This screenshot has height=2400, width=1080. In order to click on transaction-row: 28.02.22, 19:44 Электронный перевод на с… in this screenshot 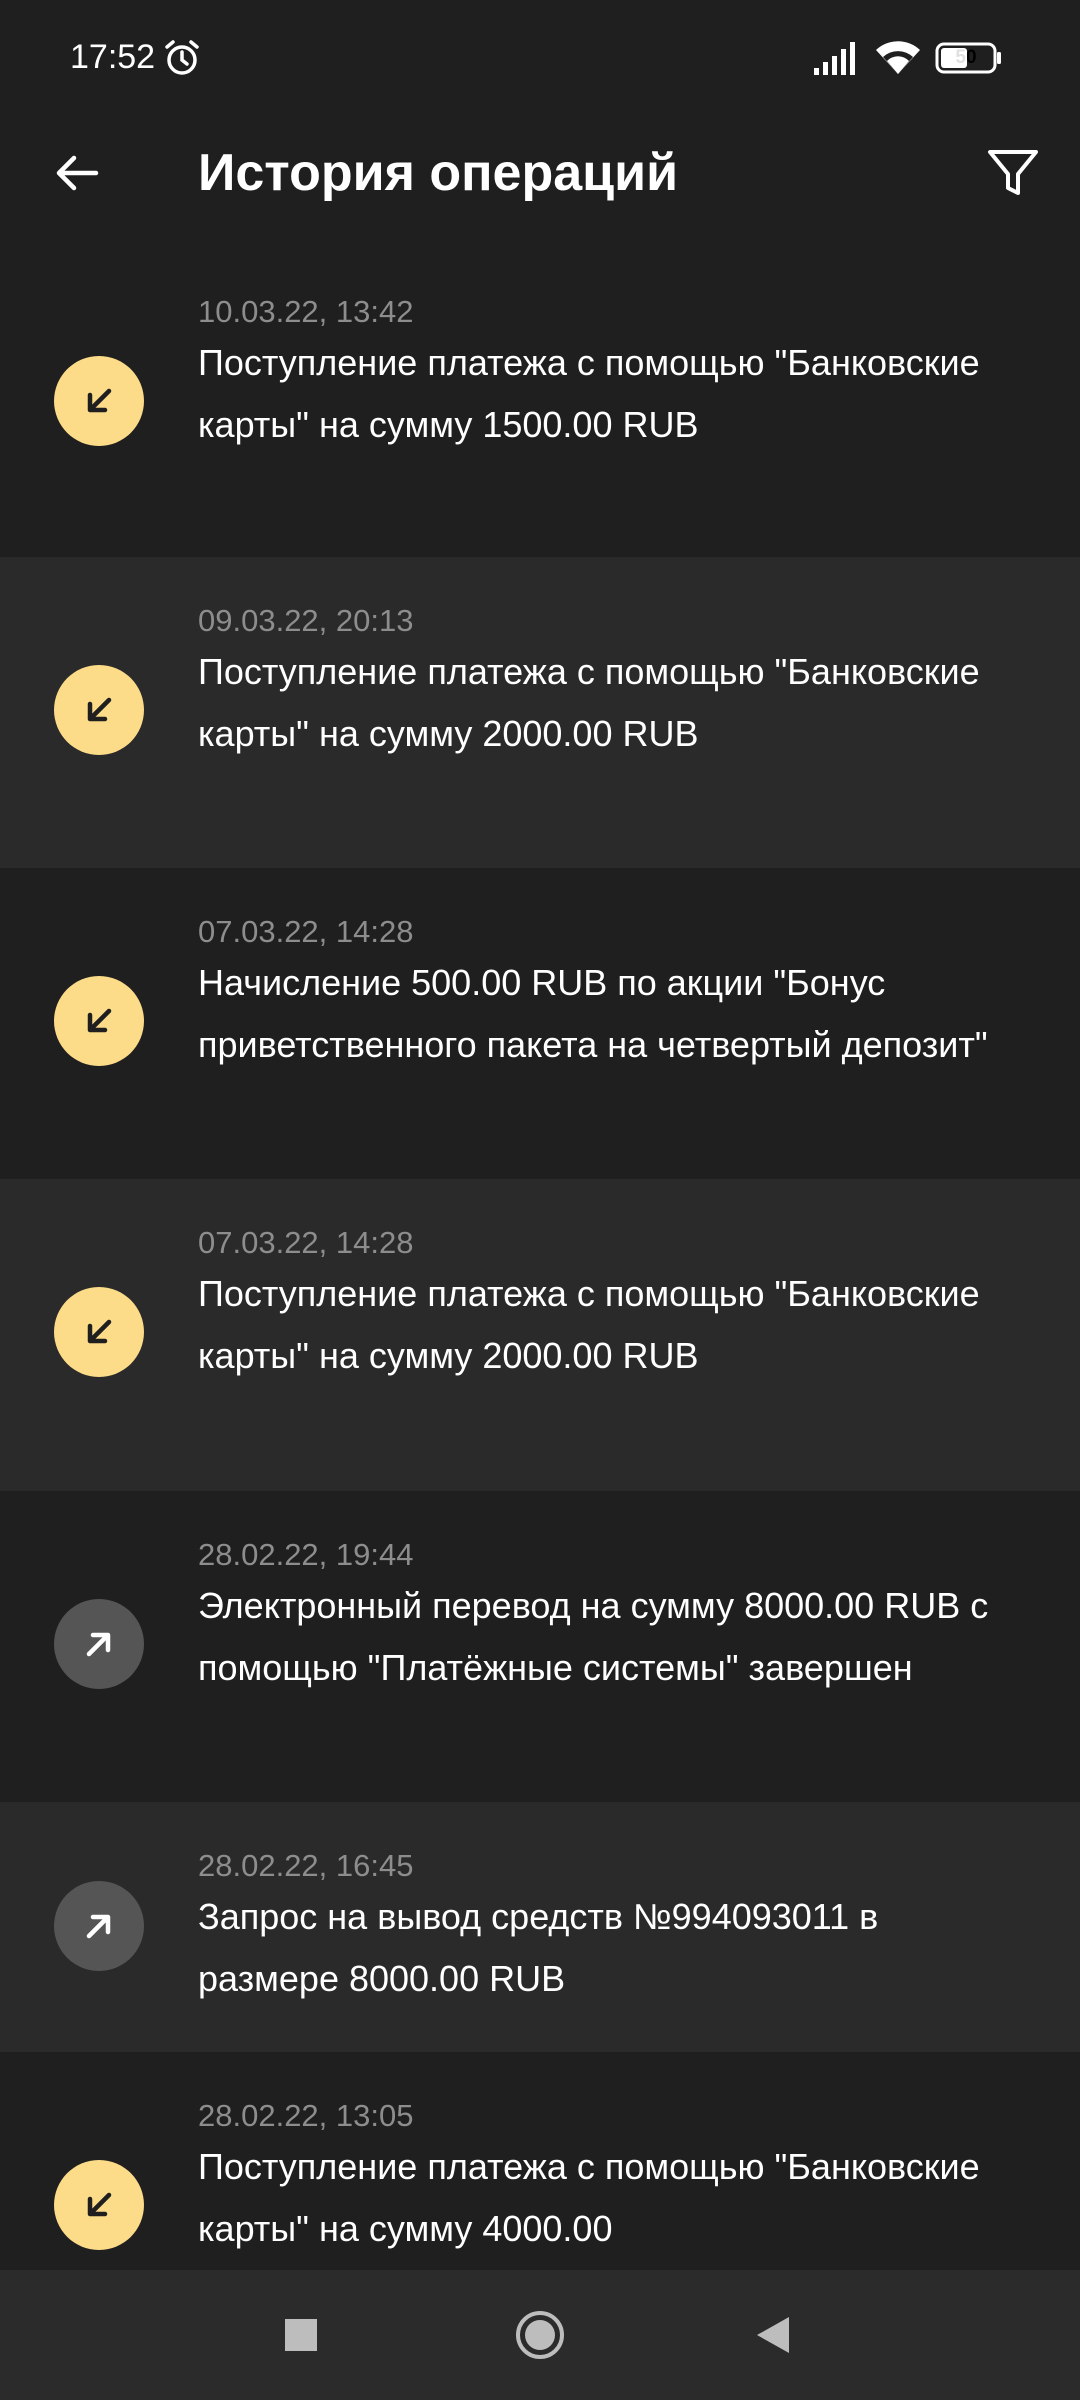, I will do `click(540, 1646)`.